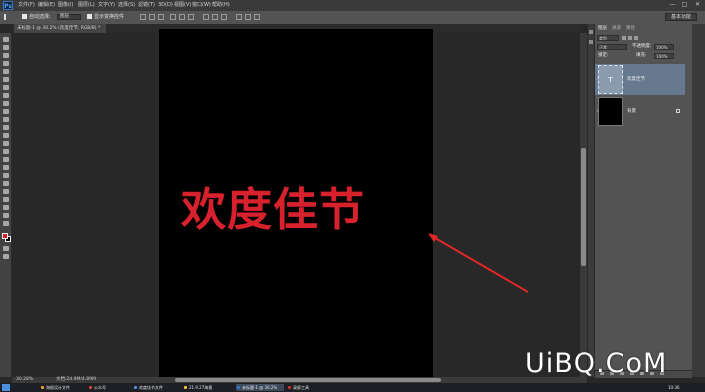 This screenshot has height=392, width=705. Describe the element at coordinates (206, 17) in the screenshot. I see `distribute-top-icon` at that location.